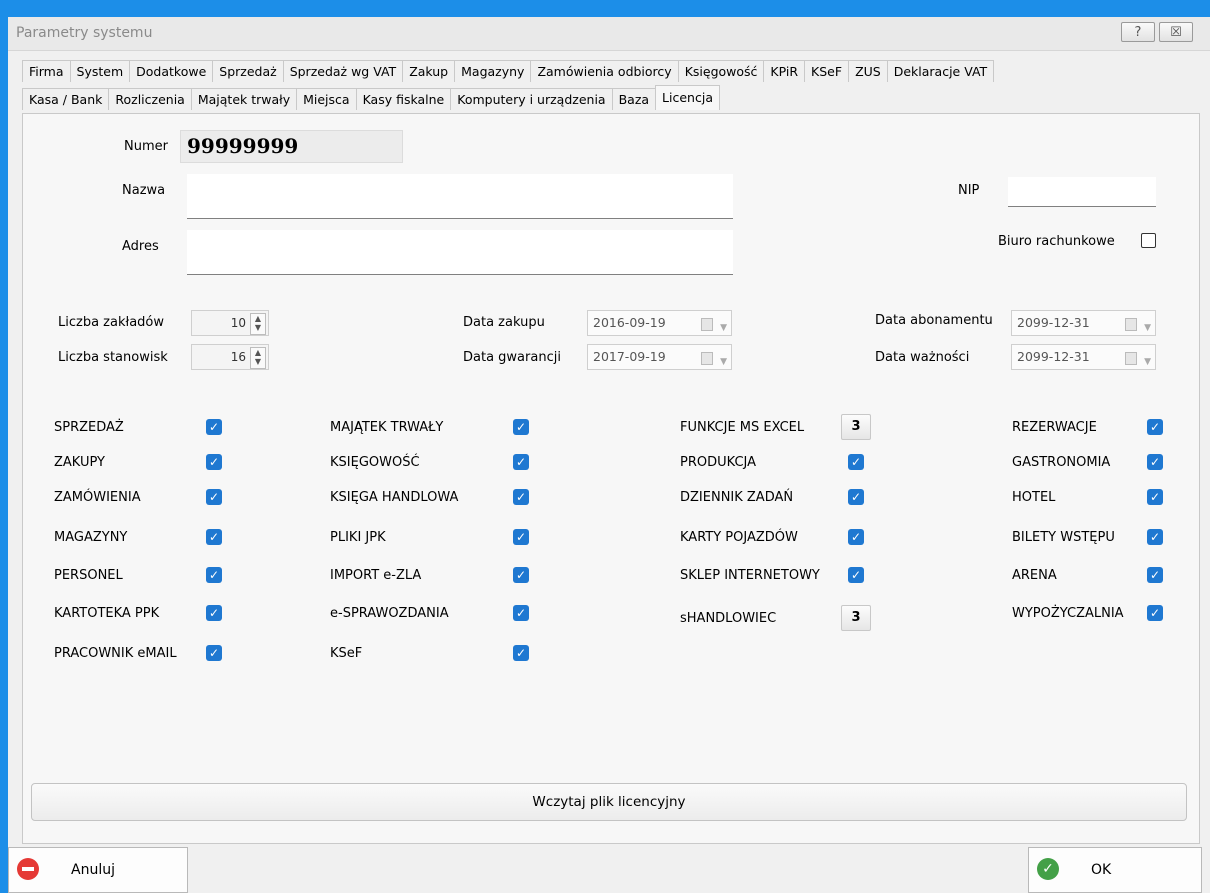 The image size is (1210, 893). I want to click on tab-dodatkowe: Dodatkowe, so click(171, 71).